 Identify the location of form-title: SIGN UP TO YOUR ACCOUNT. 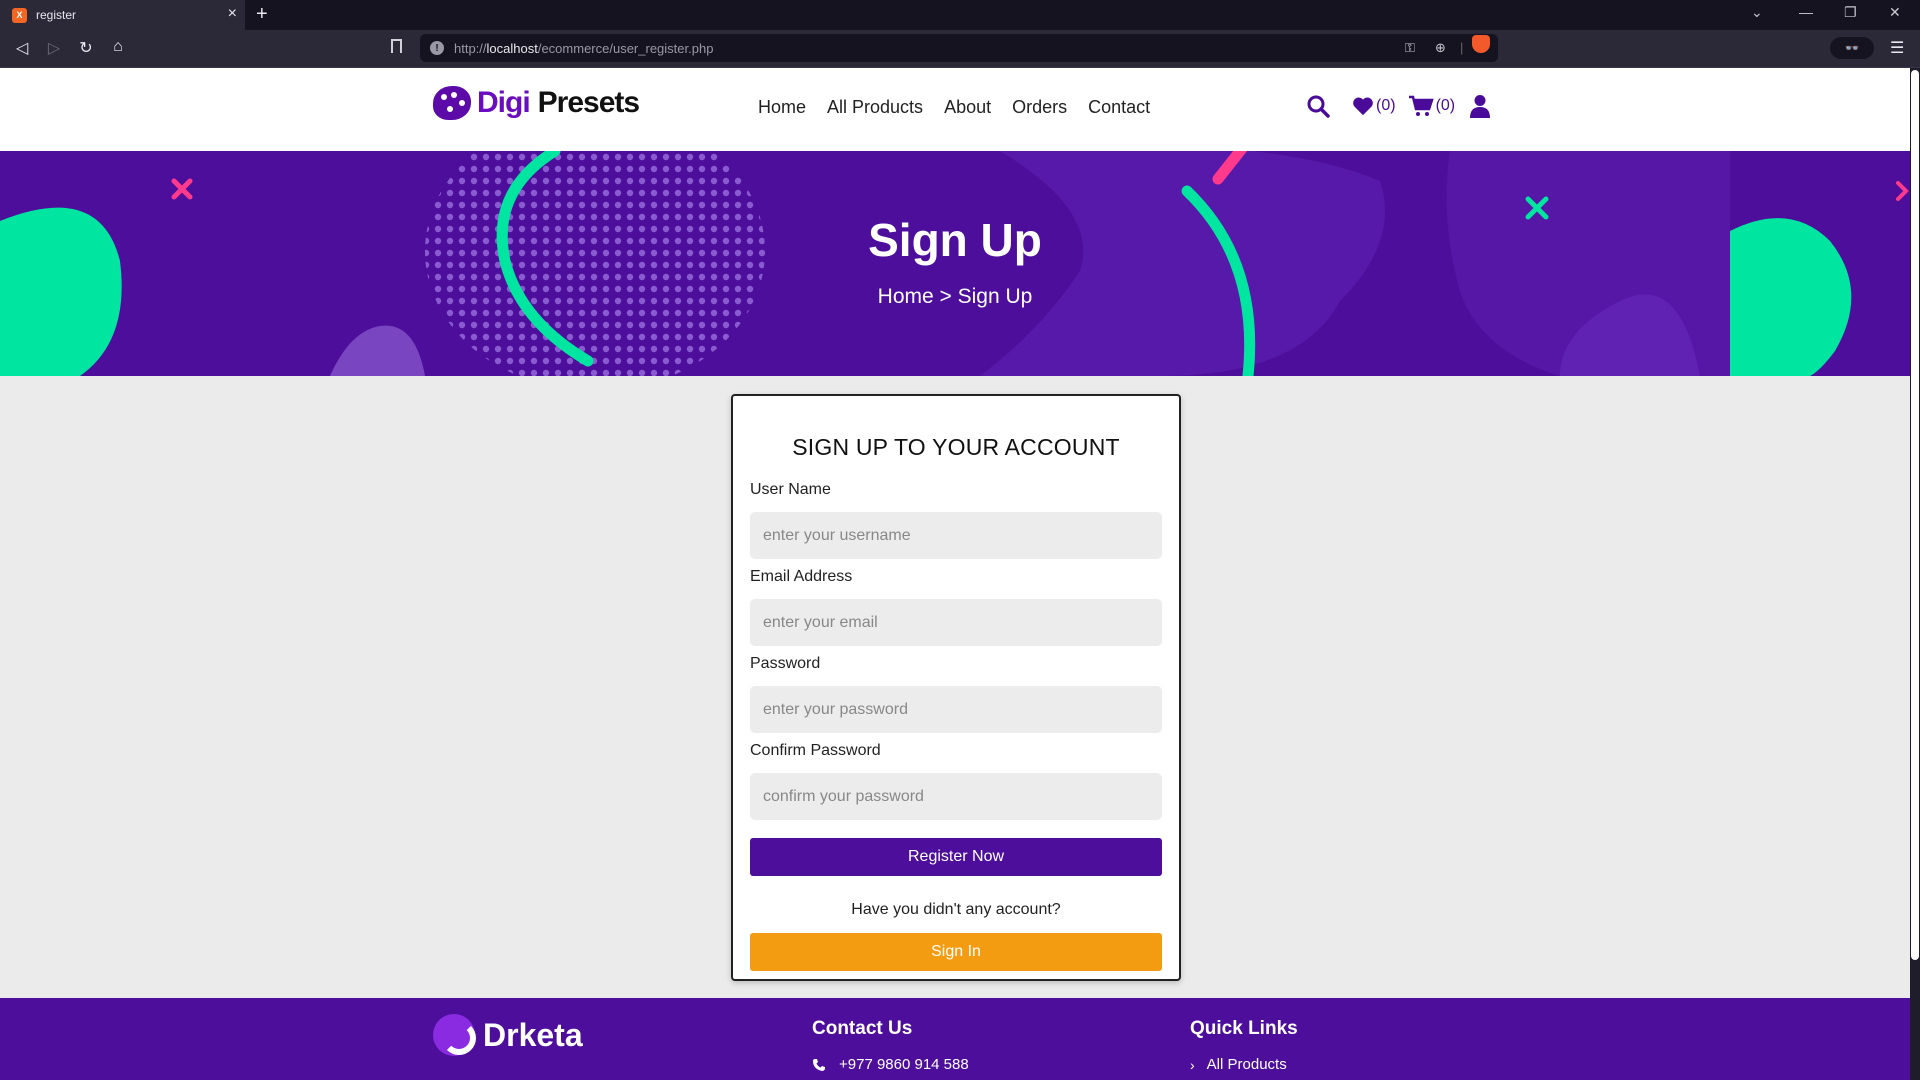
(956, 447).